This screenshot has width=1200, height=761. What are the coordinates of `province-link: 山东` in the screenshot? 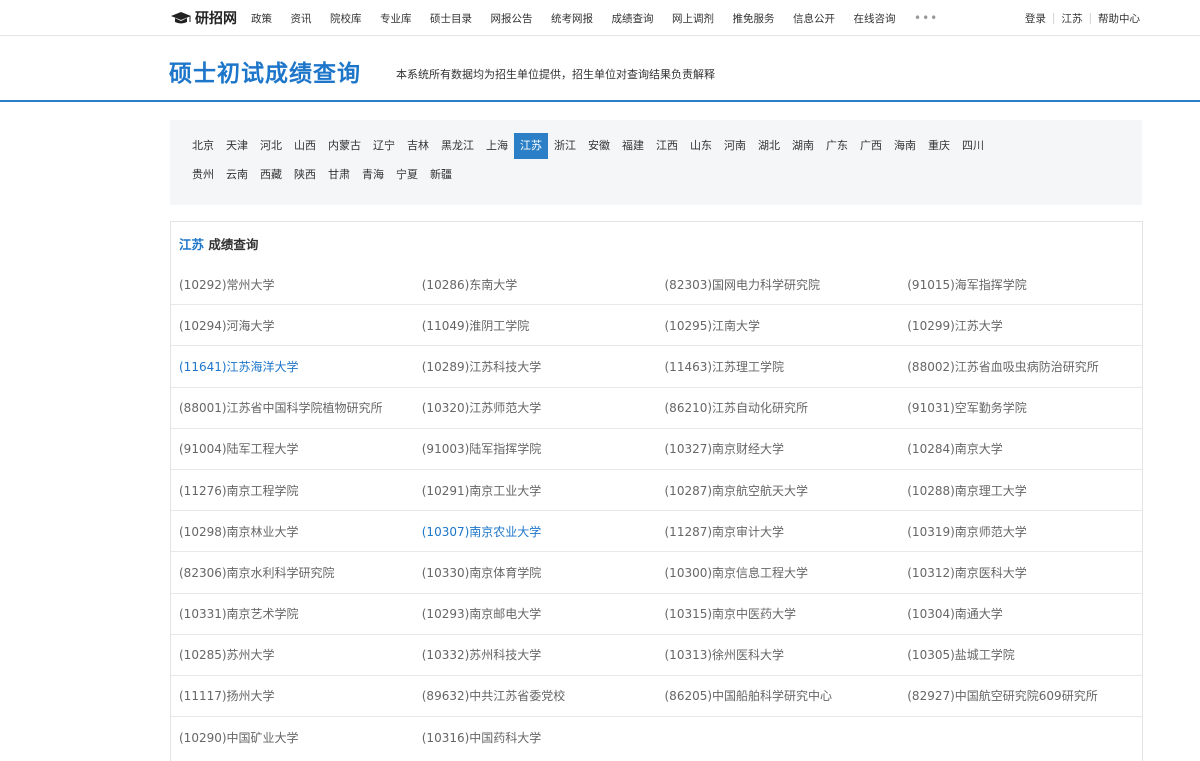 It's located at (701, 146).